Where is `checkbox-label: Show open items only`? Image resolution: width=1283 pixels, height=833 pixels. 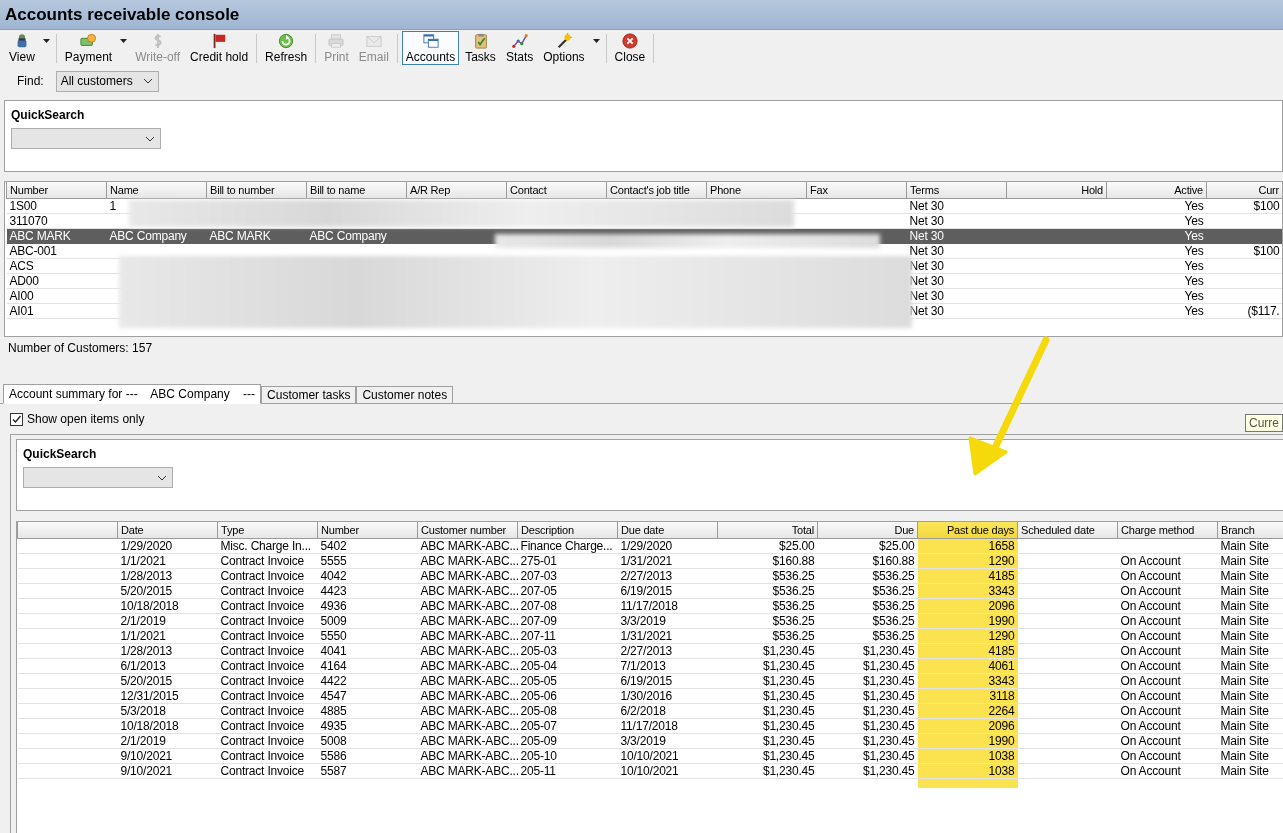
checkbox-label: Show open items only is located at coordinates (86, 419).